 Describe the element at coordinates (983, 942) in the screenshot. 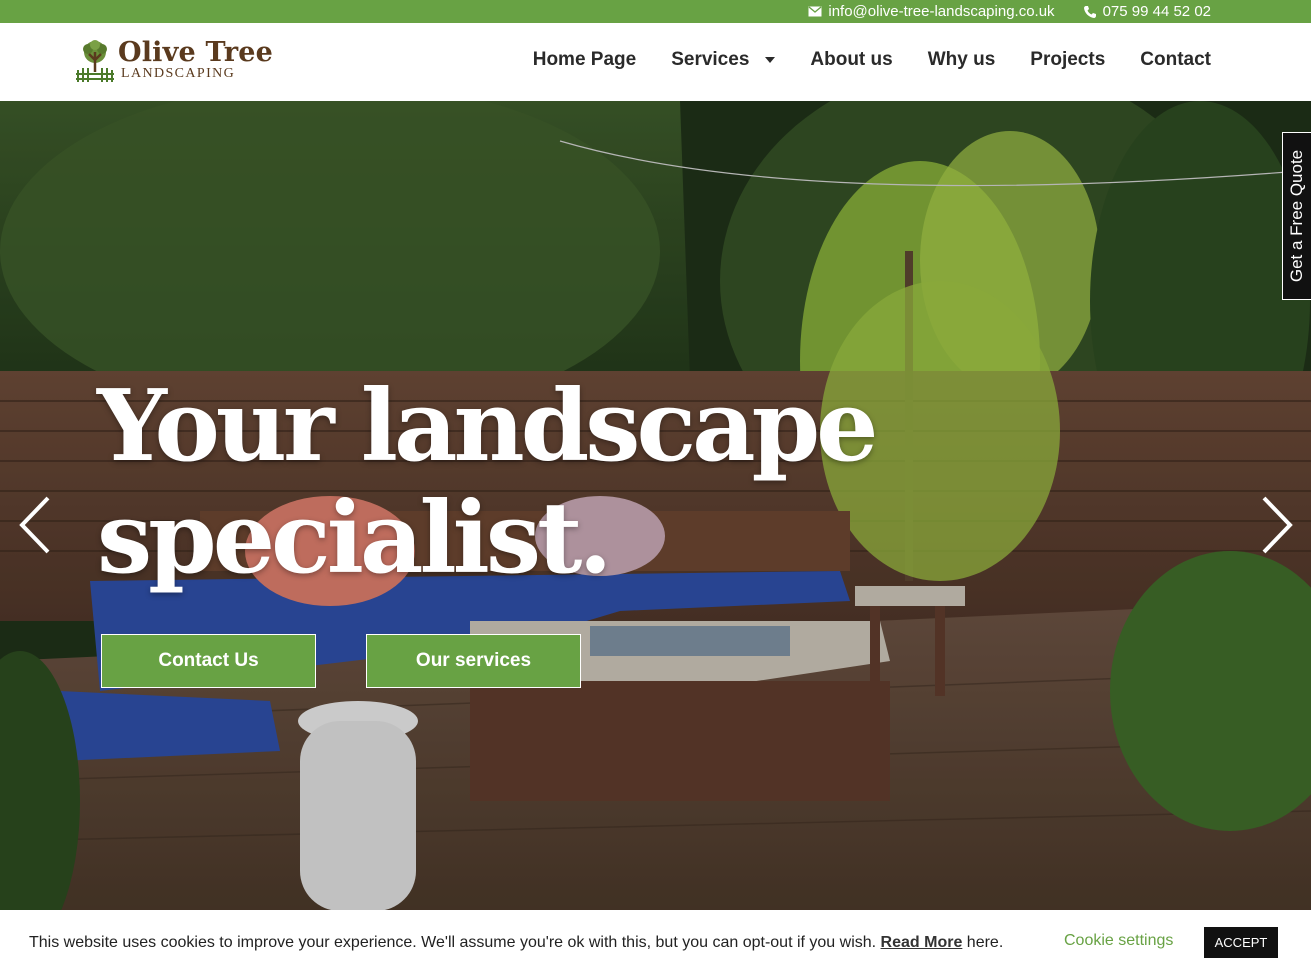

I see `cookie-text-after: here.` at that location.